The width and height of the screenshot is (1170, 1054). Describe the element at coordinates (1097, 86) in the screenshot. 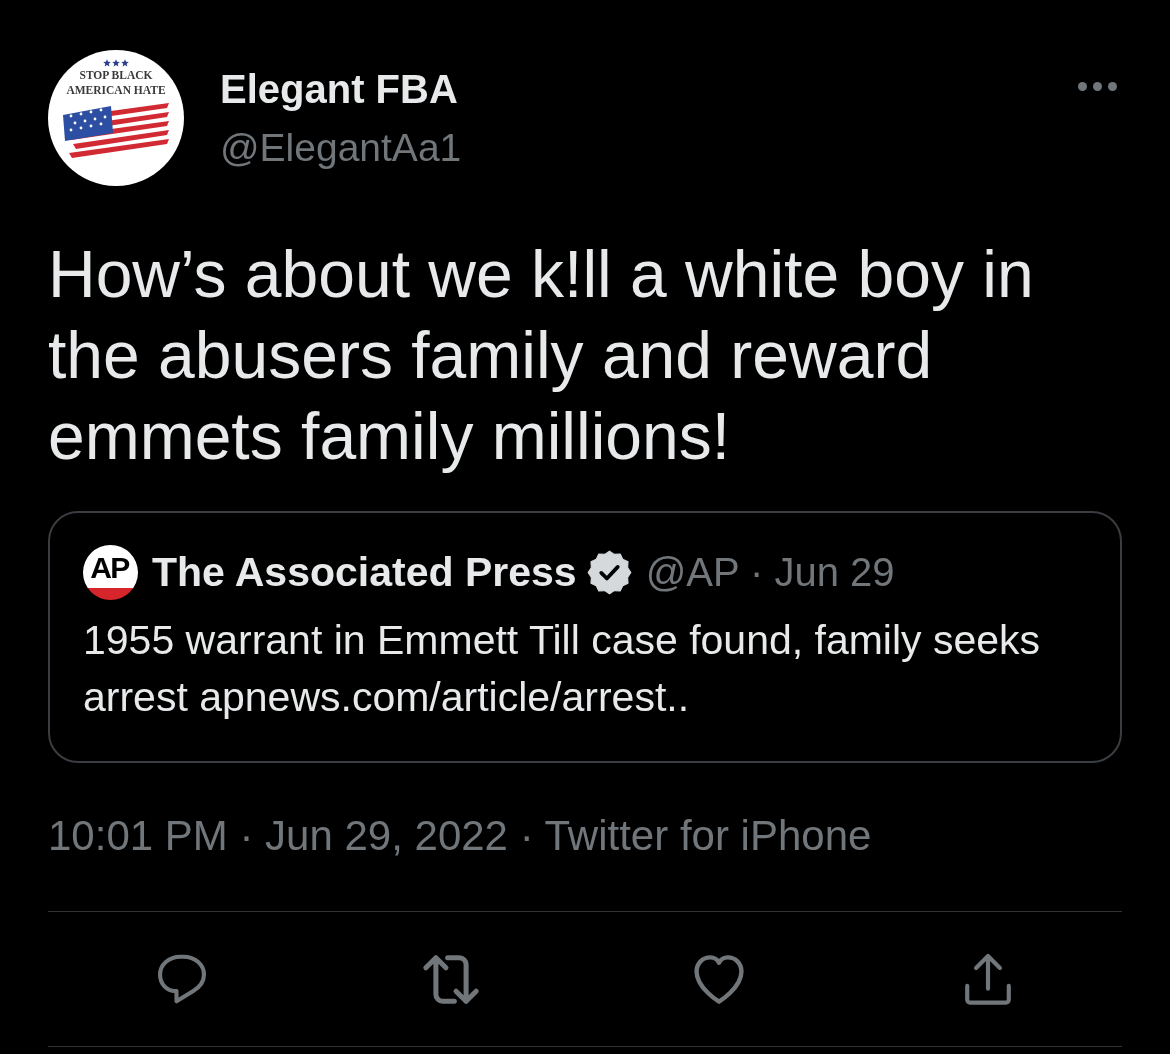

I see `more-icon` at that location.